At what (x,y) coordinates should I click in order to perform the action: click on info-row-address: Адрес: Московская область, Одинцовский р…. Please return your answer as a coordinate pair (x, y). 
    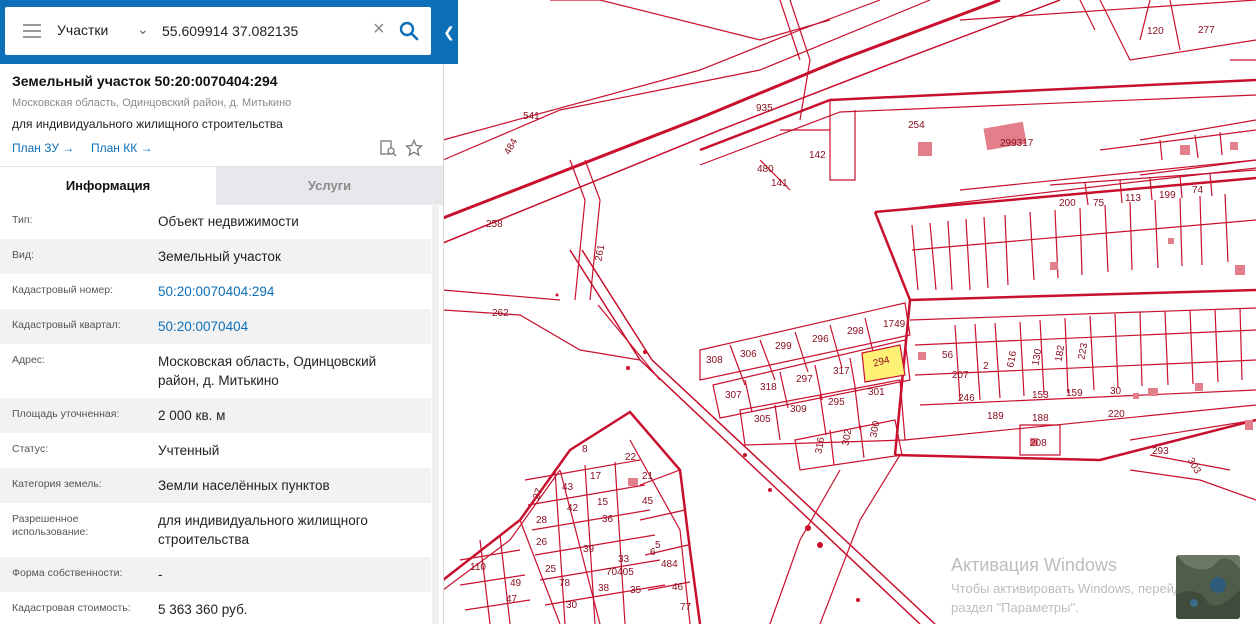
    Looking at the image, I should click on (215, 371).